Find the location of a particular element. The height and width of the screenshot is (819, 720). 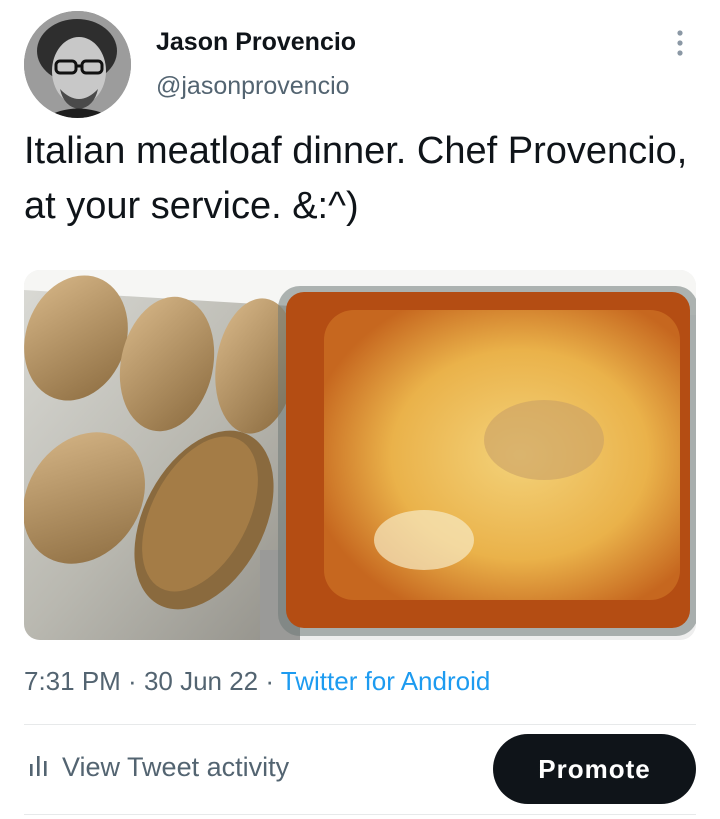

avatar is located at coordinates (77, 64).